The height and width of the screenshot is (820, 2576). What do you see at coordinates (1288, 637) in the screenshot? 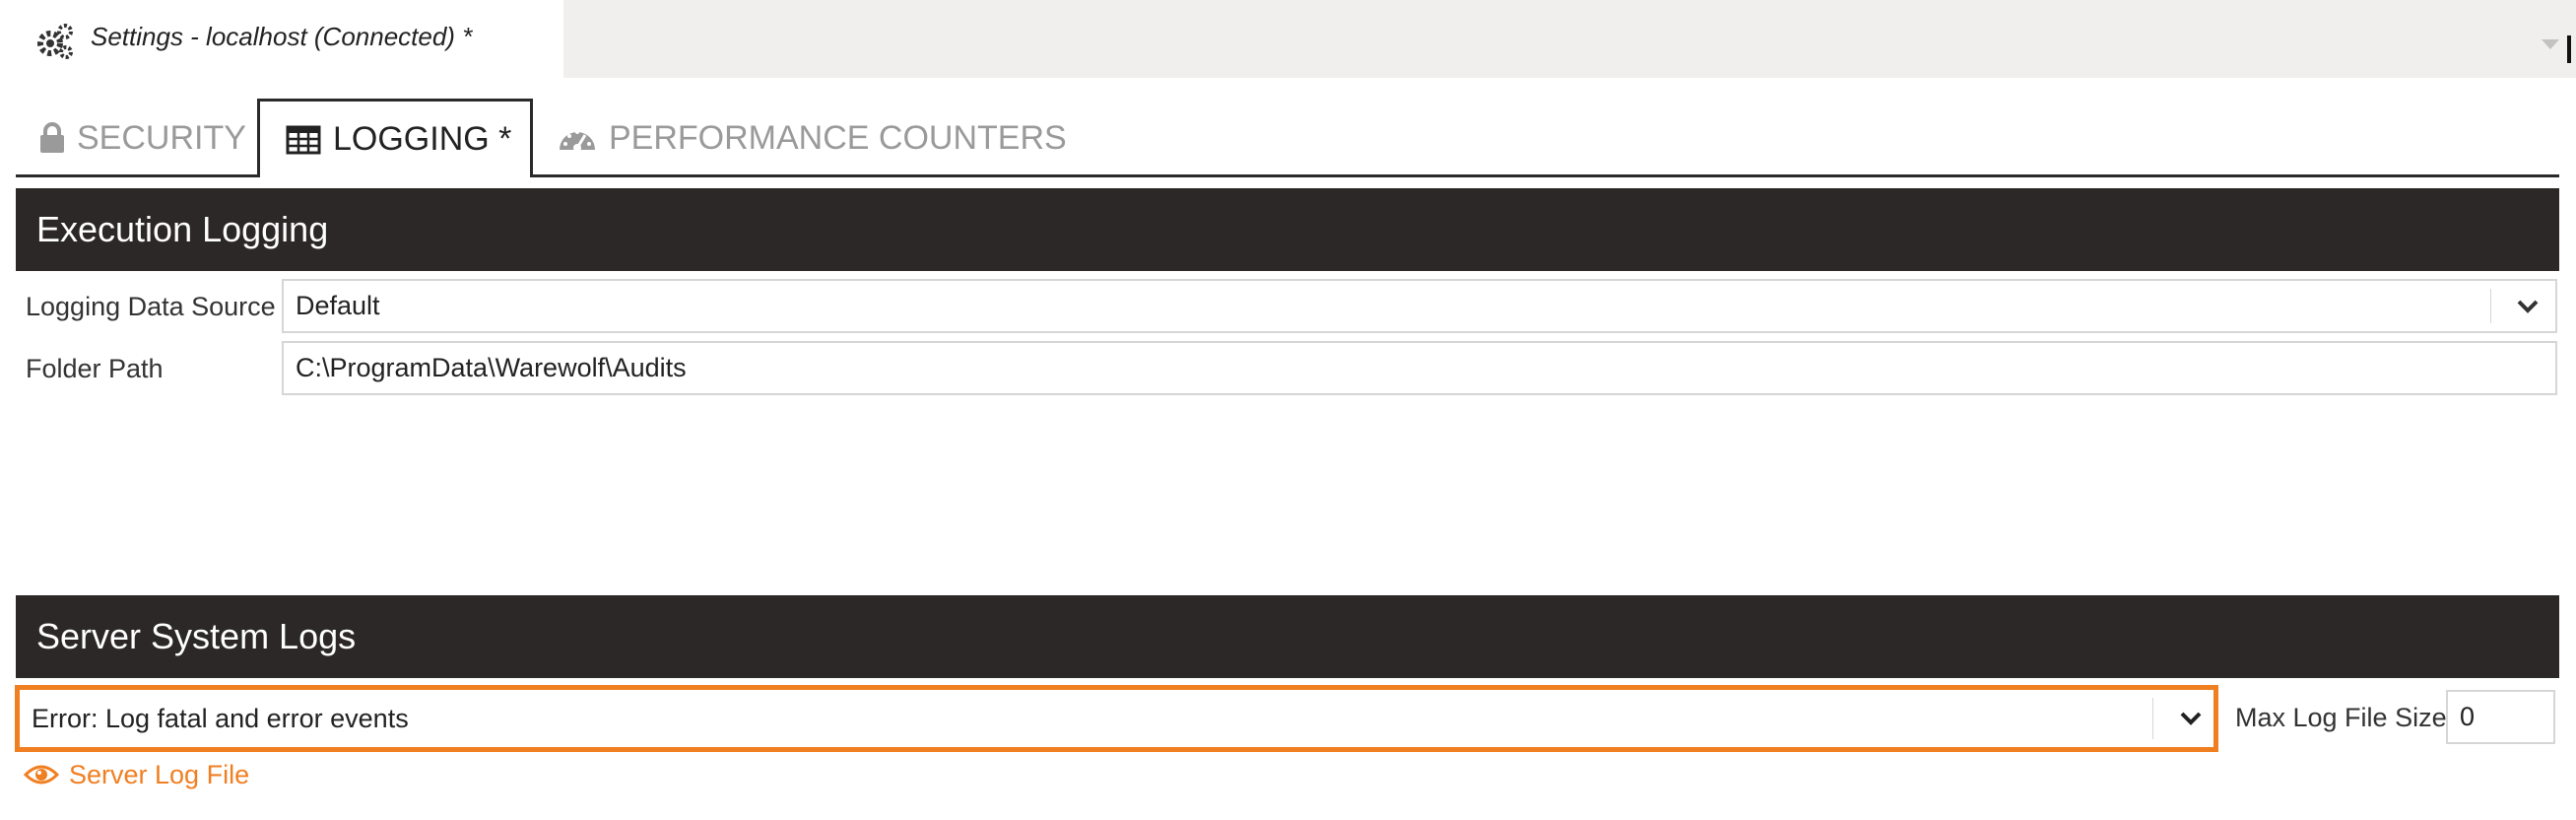
I see `server-system-logs-header: Server System Logs` at bounding box center [1288, 637].